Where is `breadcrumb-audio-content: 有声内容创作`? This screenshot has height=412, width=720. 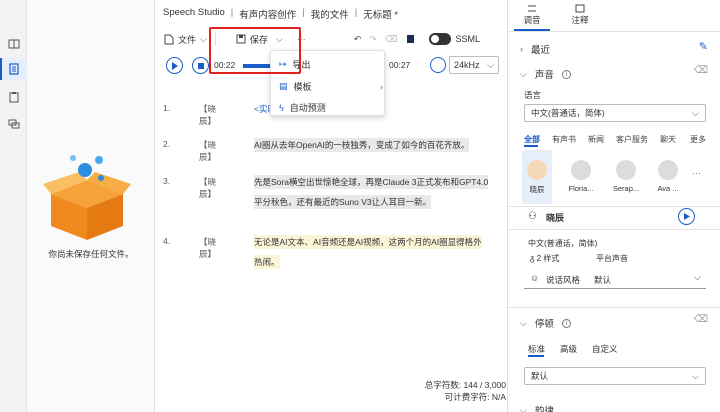 breadcrumb-audio-content: 有声内容创作 is located at coordinates (267, 14).